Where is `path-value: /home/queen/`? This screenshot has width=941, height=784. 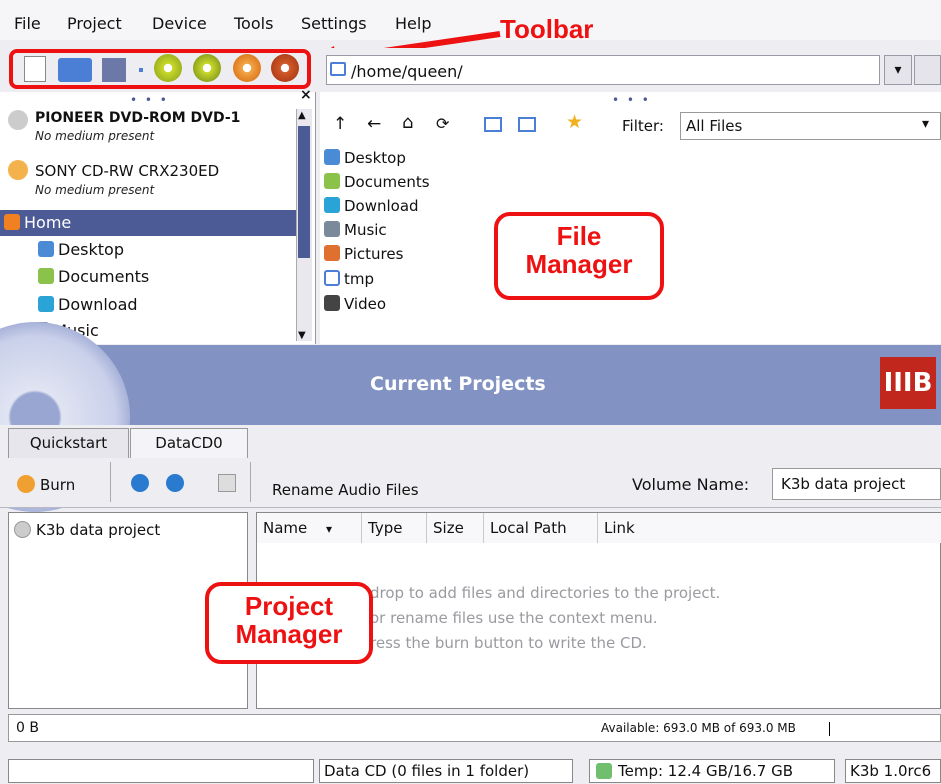 path-value: /home/queen/ is located at coordinates (407, 71).